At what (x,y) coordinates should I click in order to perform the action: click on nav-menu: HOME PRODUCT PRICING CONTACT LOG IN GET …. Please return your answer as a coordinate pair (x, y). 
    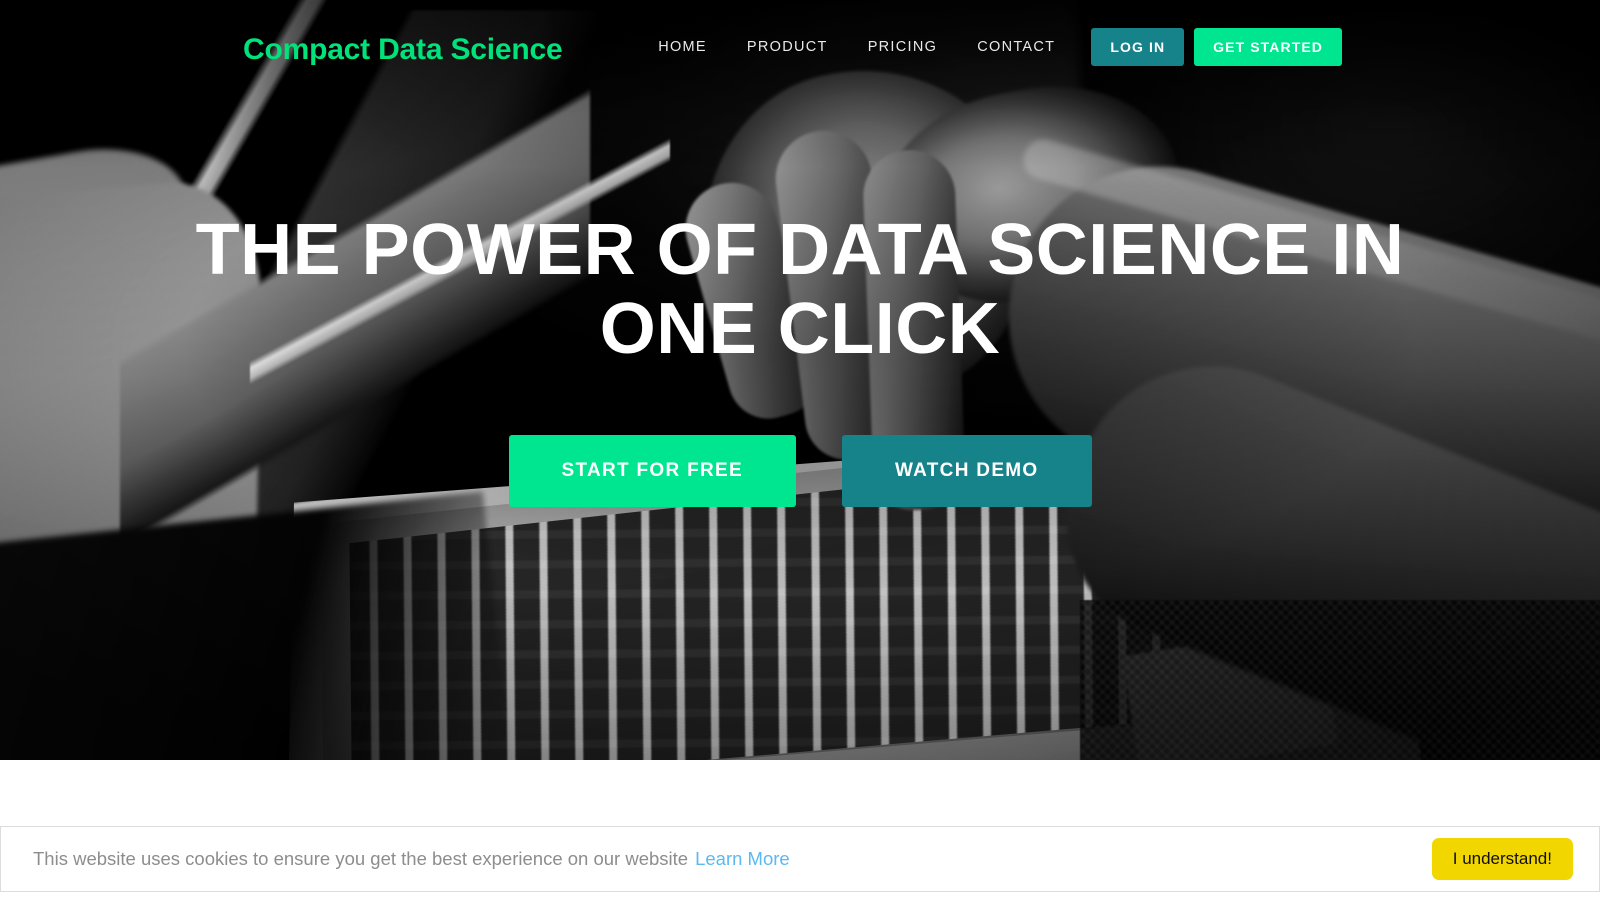
    Looking at the image, I should click on (990, 47).